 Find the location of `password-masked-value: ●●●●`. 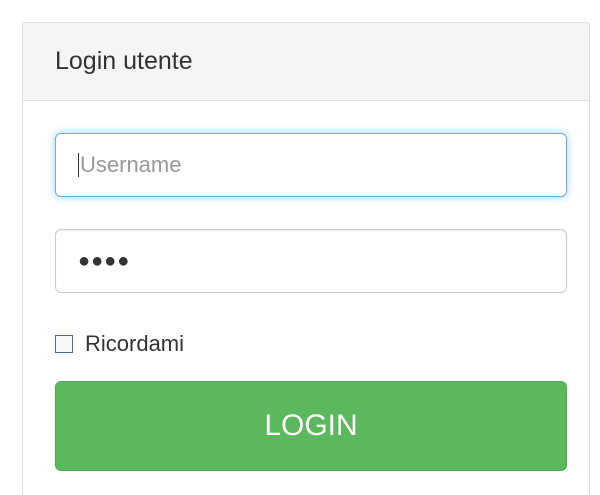

password-masked-value: ●●●● is located at coordinates (104, 260).